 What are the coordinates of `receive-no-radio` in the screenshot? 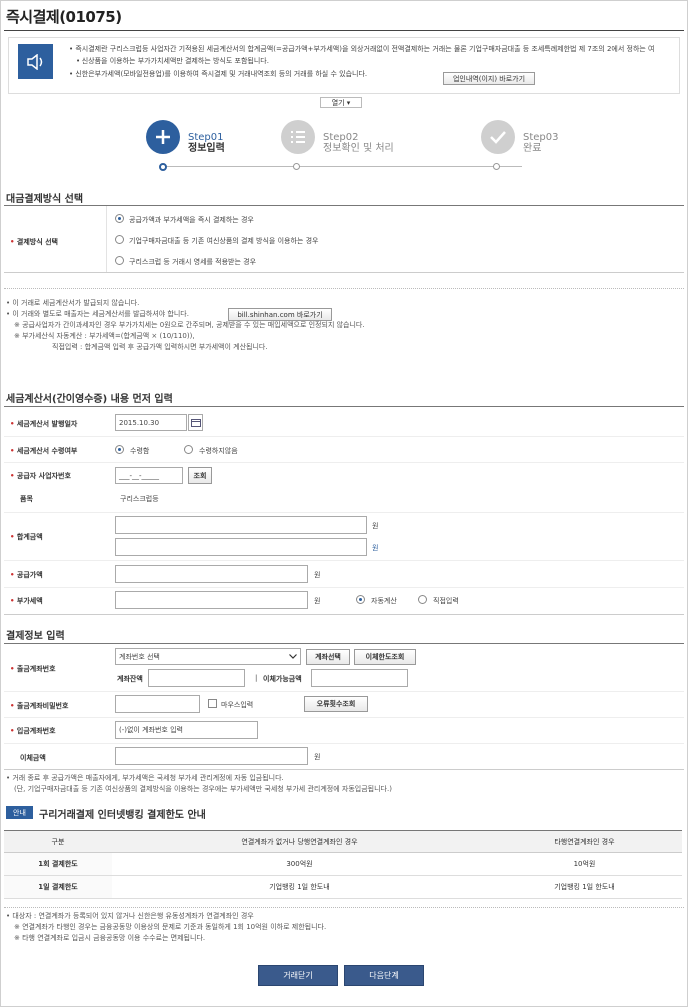 It's located at (188, 449).